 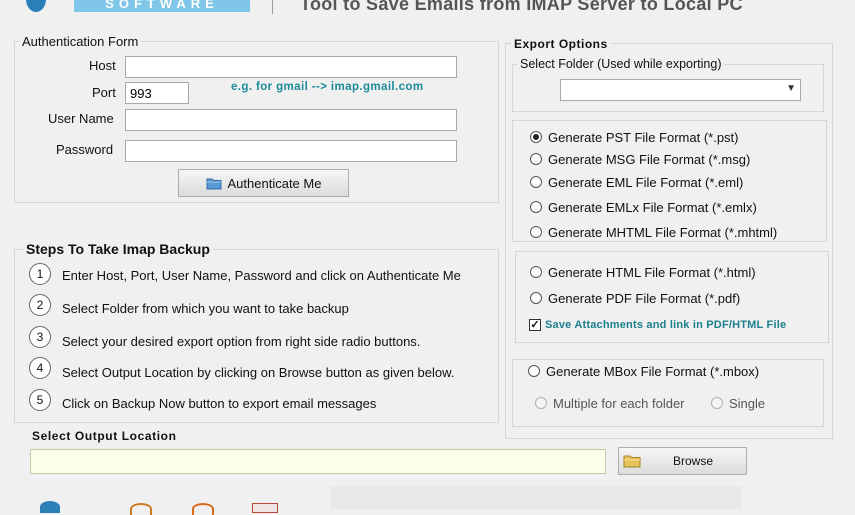 I want to click on radio-emlx-label: Generate EMLx File Format (*.emlx), so click(x=652, y=207).